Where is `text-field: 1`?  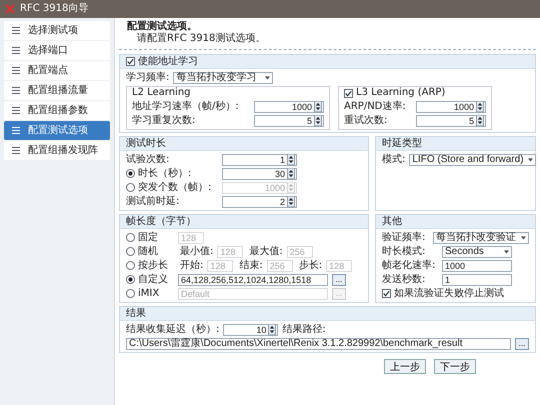 text-field: 1 is located at coordinates (477, 280).